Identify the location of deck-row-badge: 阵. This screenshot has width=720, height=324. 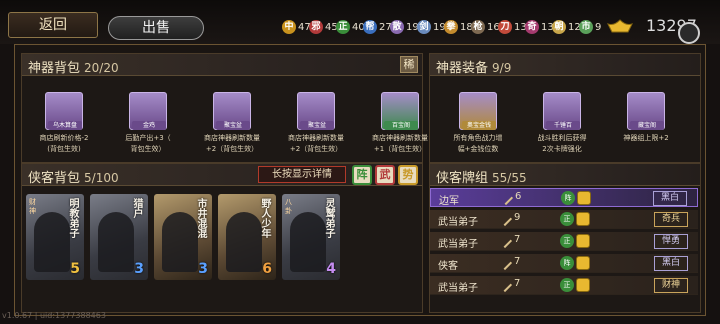
(567, 263).